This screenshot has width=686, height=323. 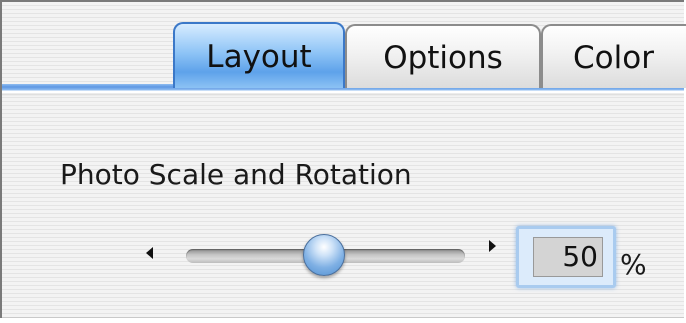 What do you see at coordinates (633, 264) in the screenshot?
I see `scale-unit-label: %` at bounding box center [633, 264].